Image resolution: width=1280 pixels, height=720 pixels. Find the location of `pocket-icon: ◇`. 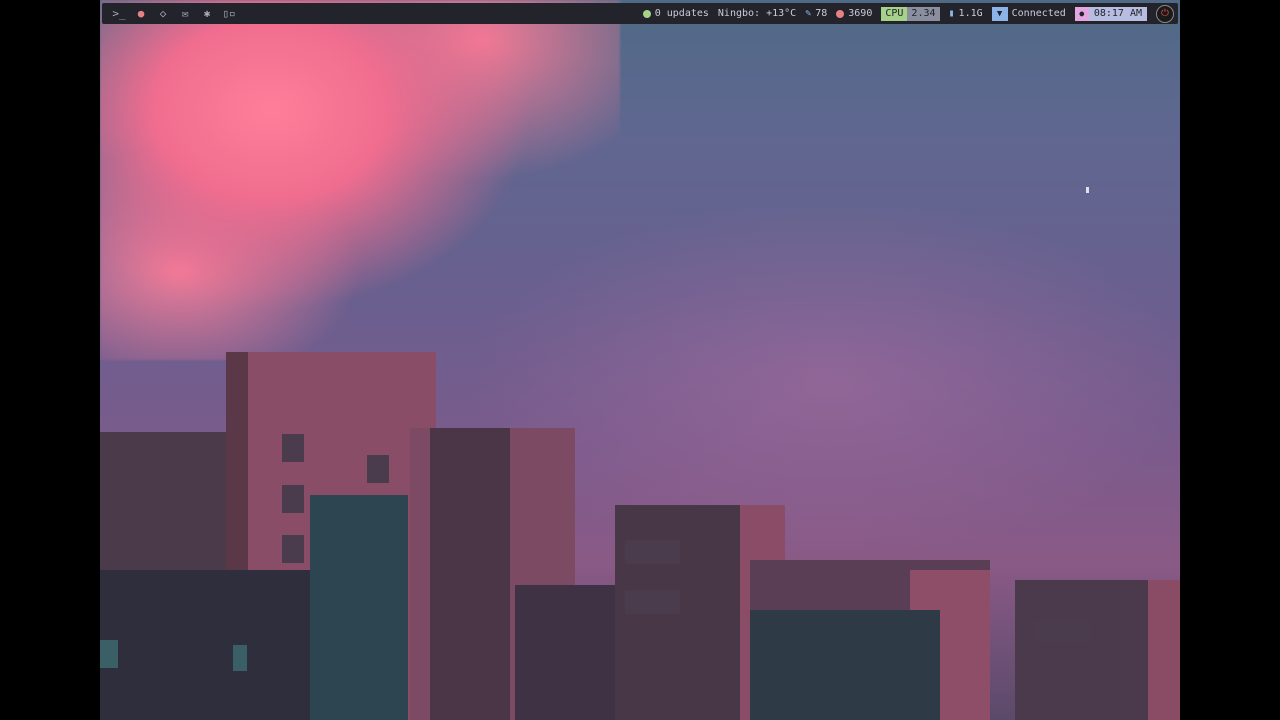

pocket-icon: ◇ is located at coordinates (163, 13).